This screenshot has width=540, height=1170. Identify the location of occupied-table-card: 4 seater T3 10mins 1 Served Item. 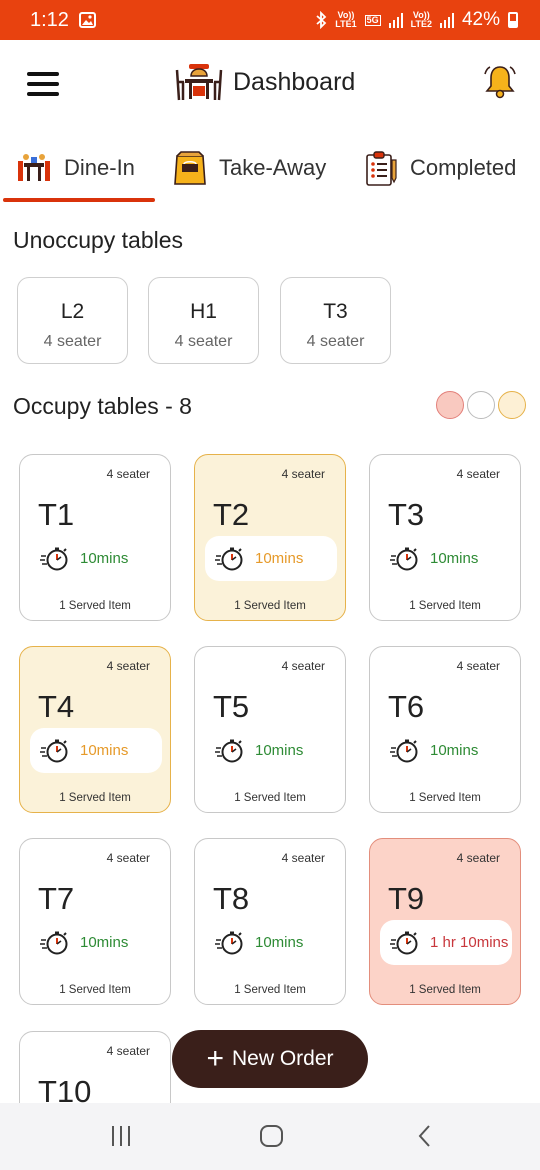
(445, 537).